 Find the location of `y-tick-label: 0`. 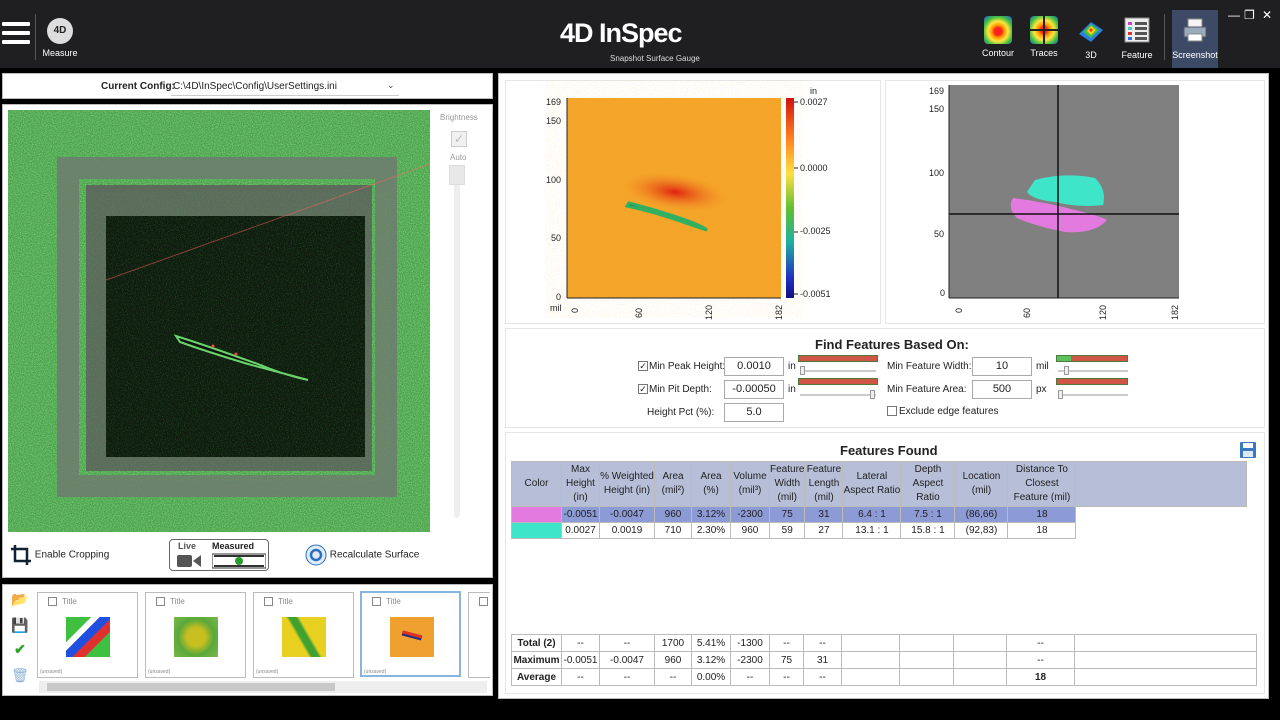

y-tick-label: 0 is located at coordinates (559, 297).